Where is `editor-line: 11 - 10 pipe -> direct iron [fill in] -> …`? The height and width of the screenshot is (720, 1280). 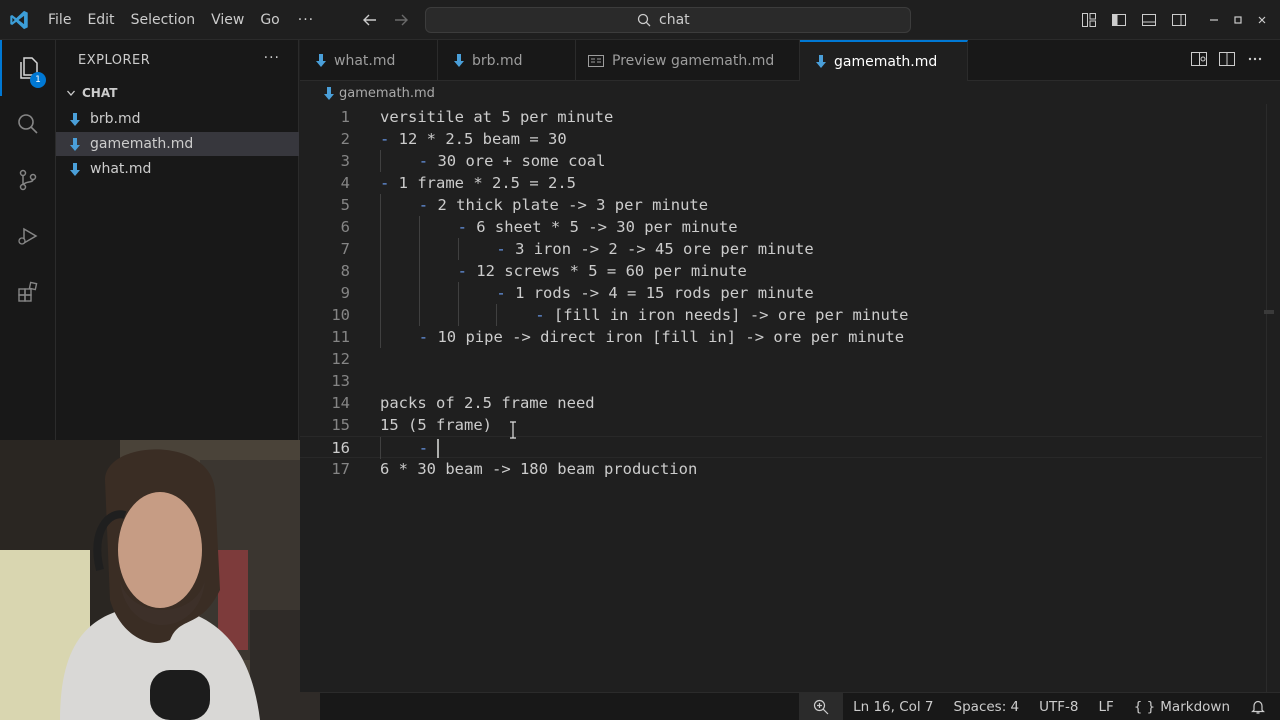 editor-line: 11 - 10 pipe -> direct iron [fill in] -> … is located at coordinates (781, 337).